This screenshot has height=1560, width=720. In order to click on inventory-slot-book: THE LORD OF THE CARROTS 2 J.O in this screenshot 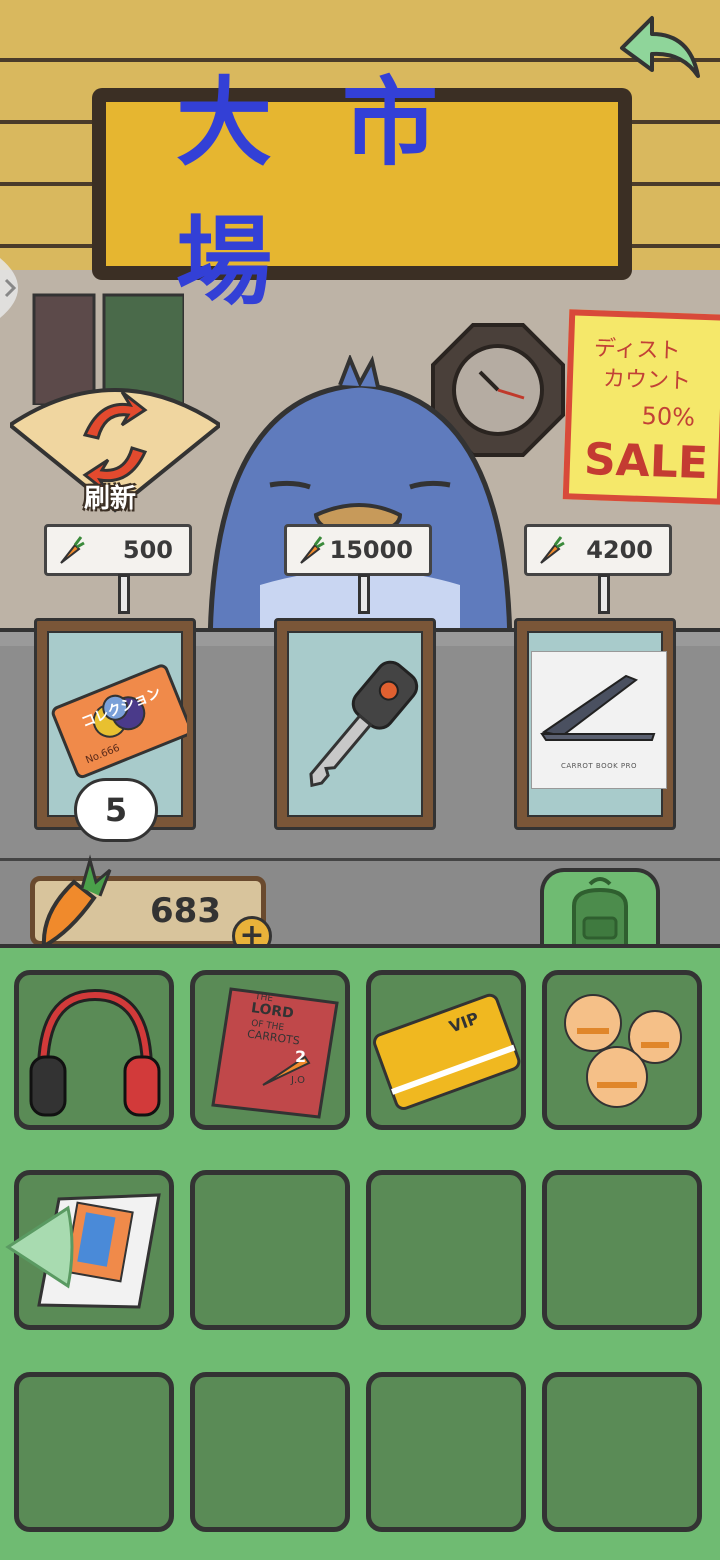, I will do `click(270, 1050)`.